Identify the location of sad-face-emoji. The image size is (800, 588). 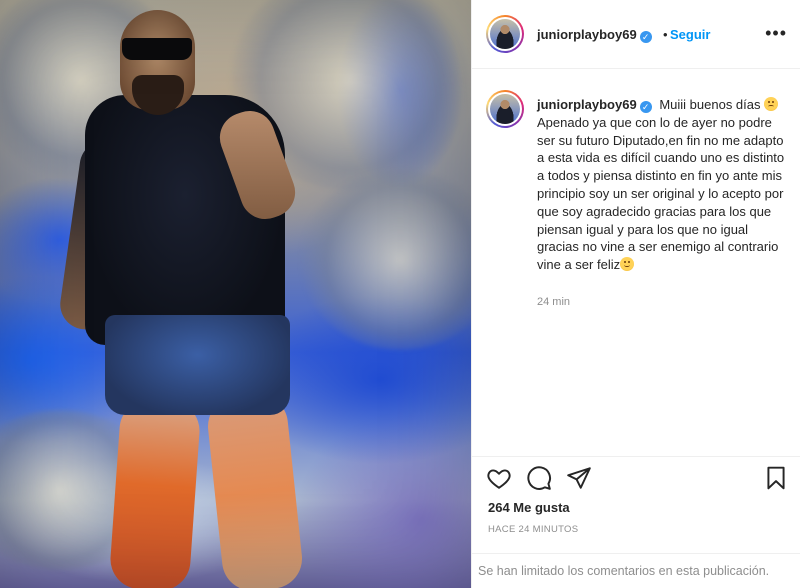
(771, 104).